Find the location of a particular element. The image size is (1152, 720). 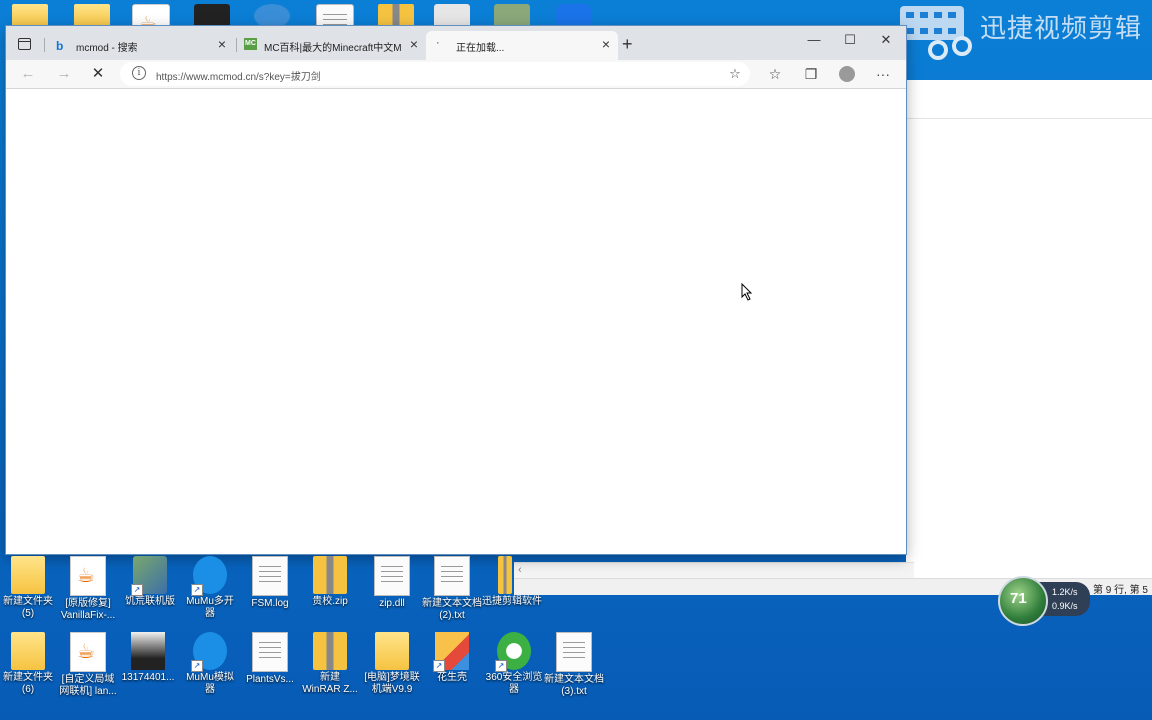

desktop-icon-new-folder-6: 新建文件夹 (6) is located at coordinates (30, 664).